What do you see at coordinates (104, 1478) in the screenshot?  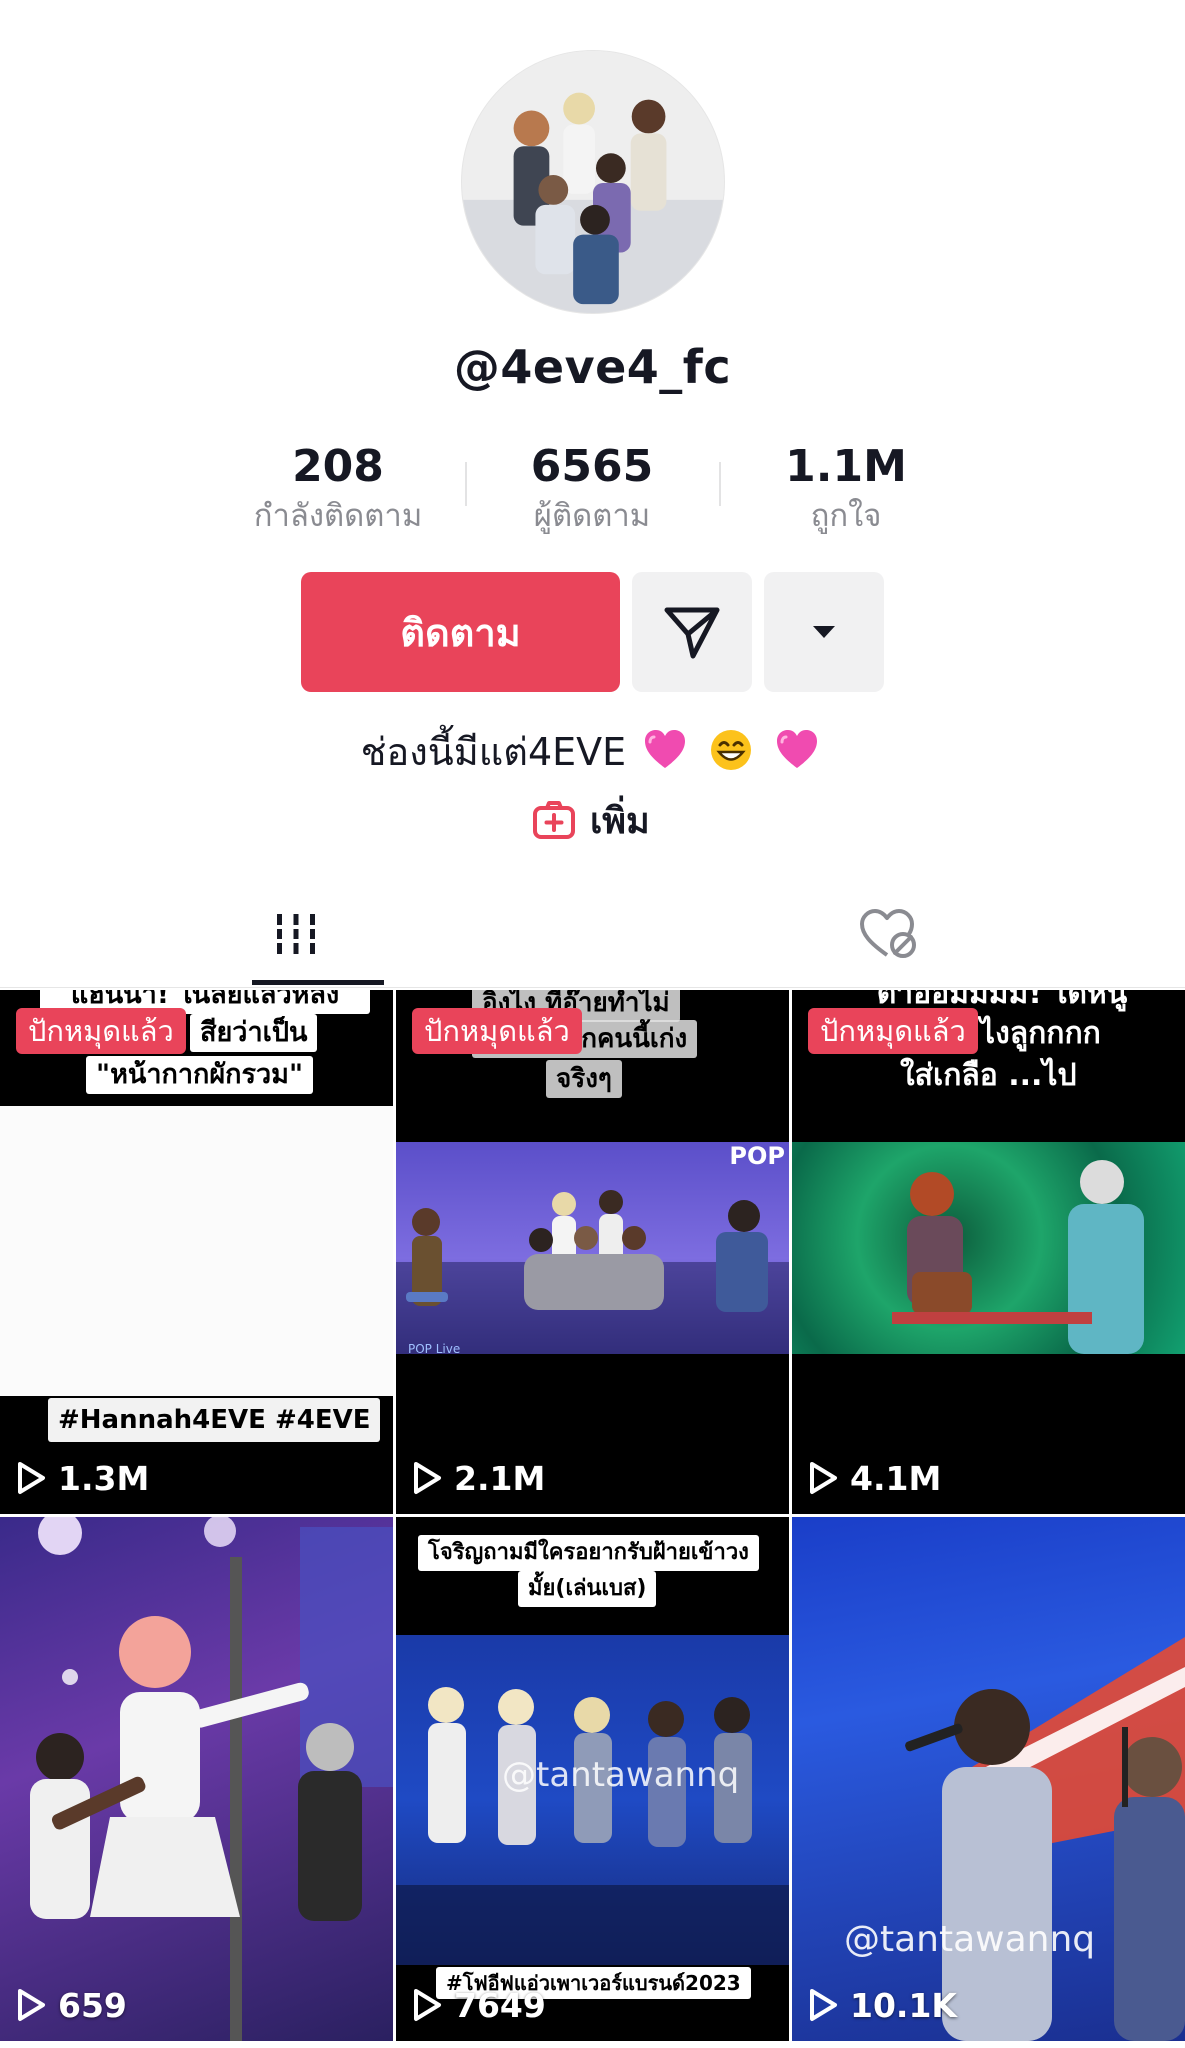 I see `view-count-value: 1.3M` at bounding box center [104, 1478].